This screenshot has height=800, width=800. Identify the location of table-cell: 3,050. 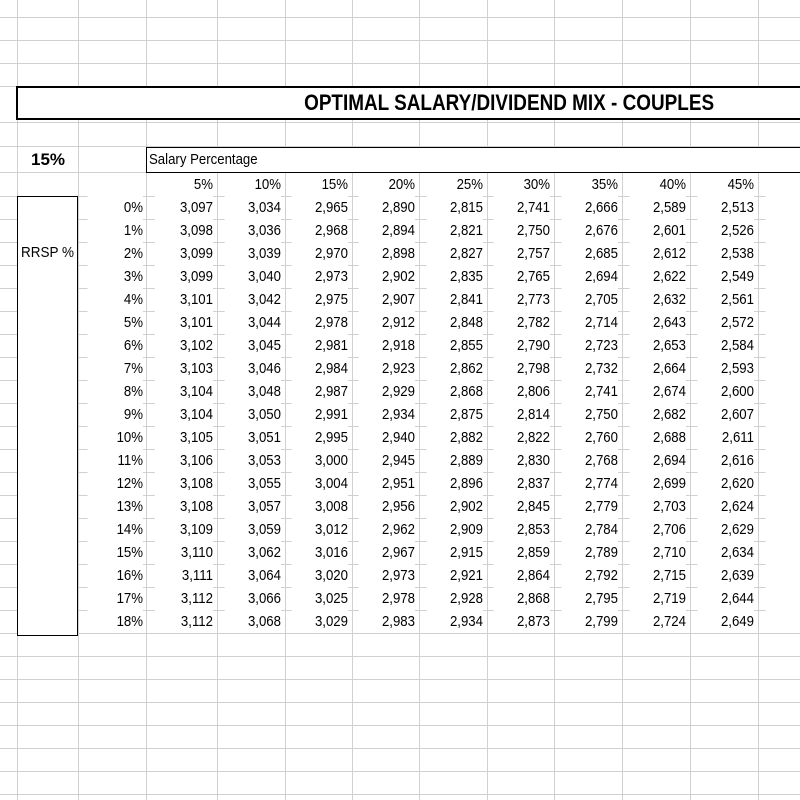
(252, 414).